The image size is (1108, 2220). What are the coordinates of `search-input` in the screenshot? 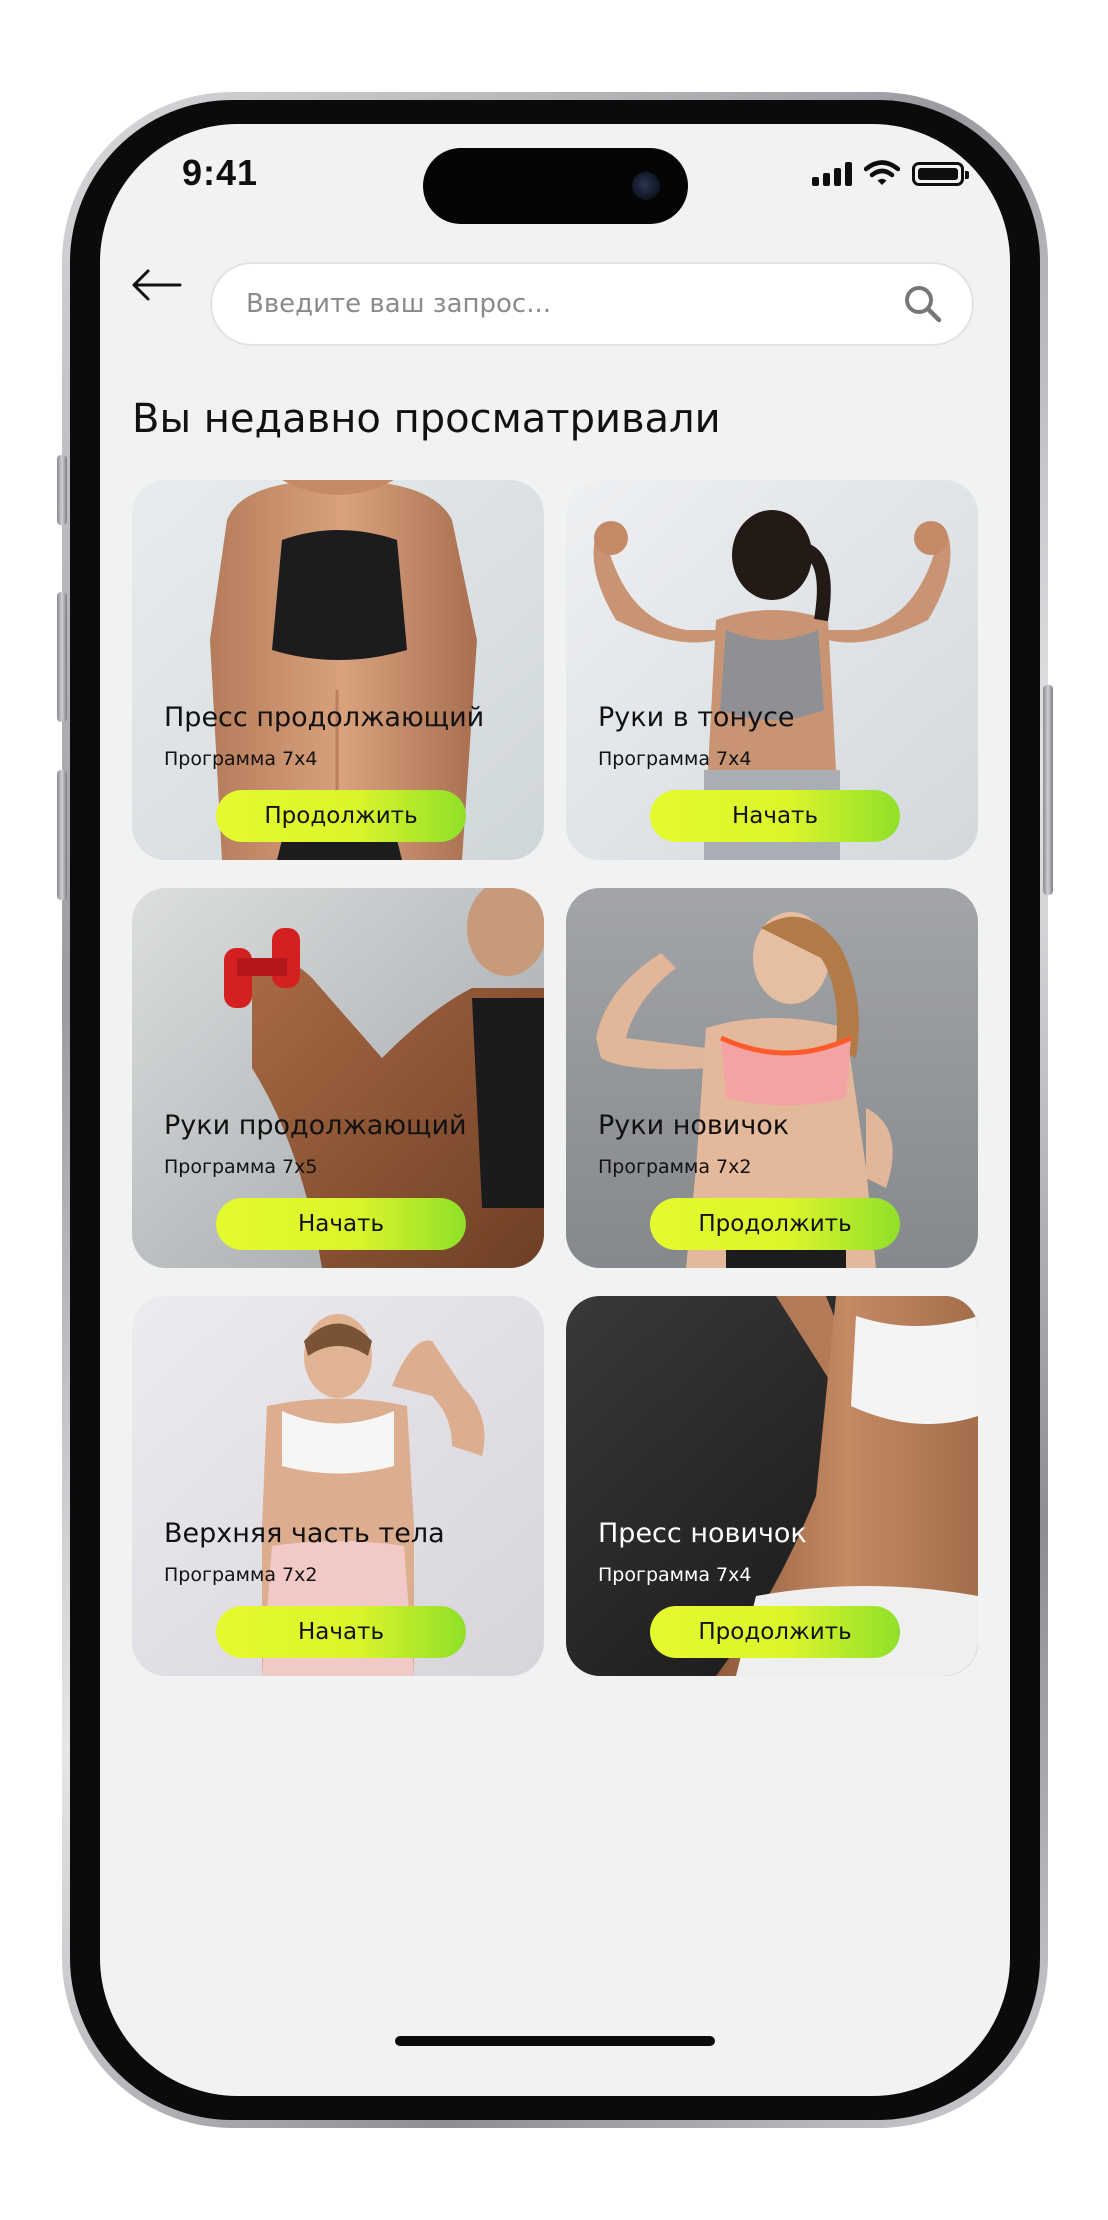 It's located at (573, 304).